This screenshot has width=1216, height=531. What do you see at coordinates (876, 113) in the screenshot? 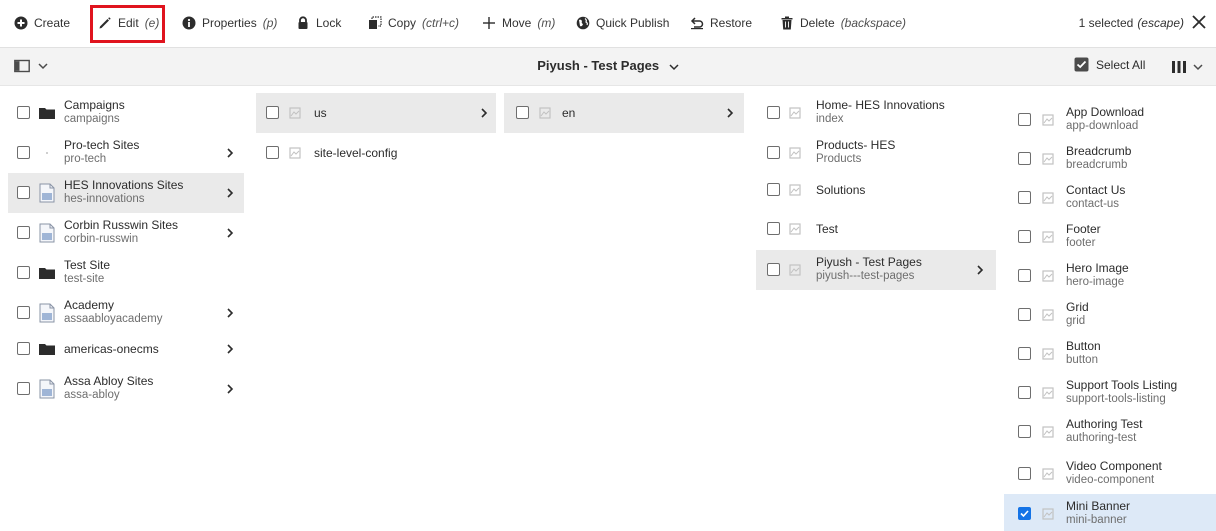
I see `list-item: Home- HES Innovations index` at bounding box center [876, 113].